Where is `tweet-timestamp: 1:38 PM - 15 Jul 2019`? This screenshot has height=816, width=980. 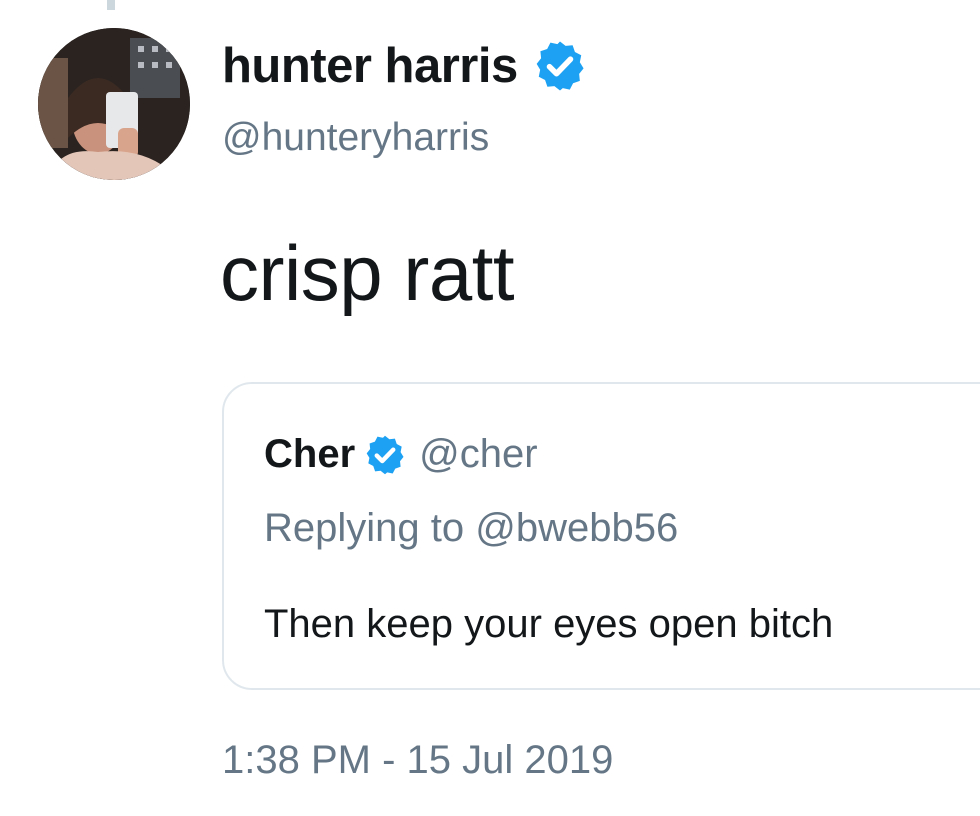 tweet-timestamp: 1:38 PM - 15 Jul 2019 is located at coordinates (417, 760).